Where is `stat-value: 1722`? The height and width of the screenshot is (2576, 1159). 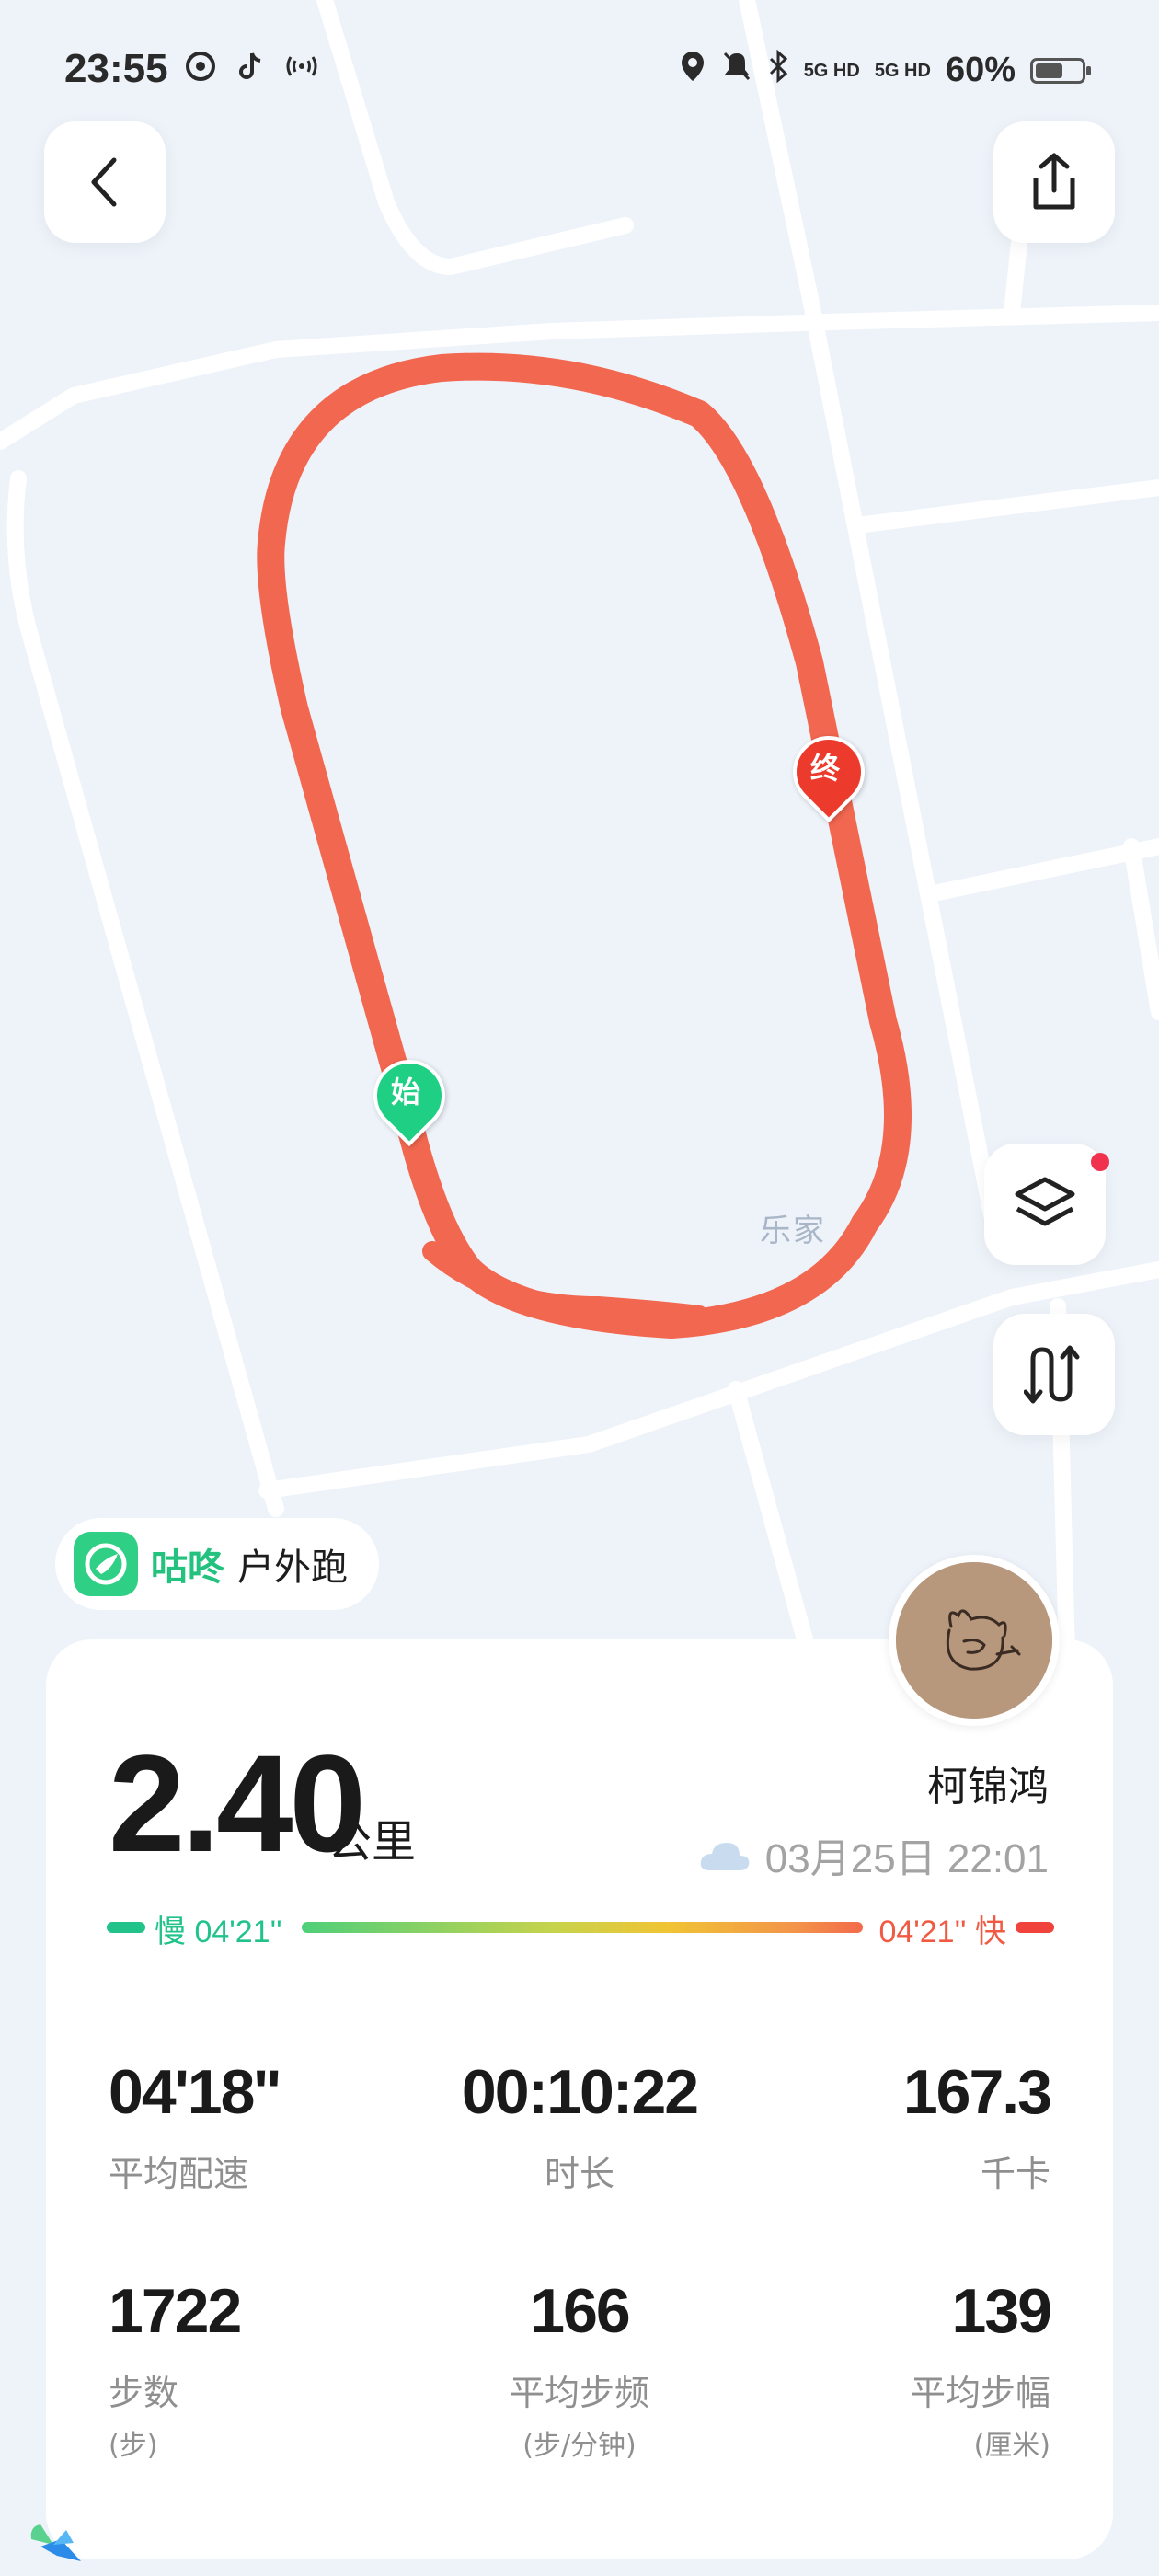 stat-value: 1722 is located at coordinates (175, 2311).